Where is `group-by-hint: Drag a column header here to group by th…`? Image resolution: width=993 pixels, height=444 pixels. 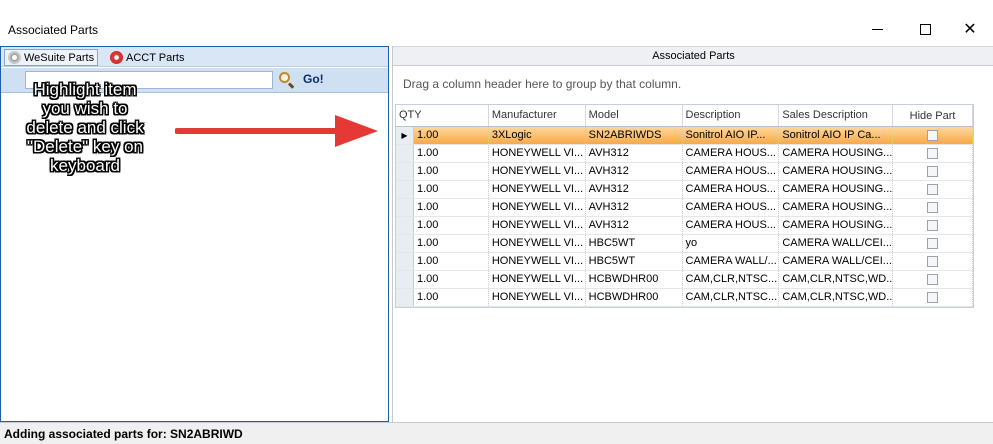
group-by-hint: Drag a column header here to group by th… is located at coordinates (542, 84).